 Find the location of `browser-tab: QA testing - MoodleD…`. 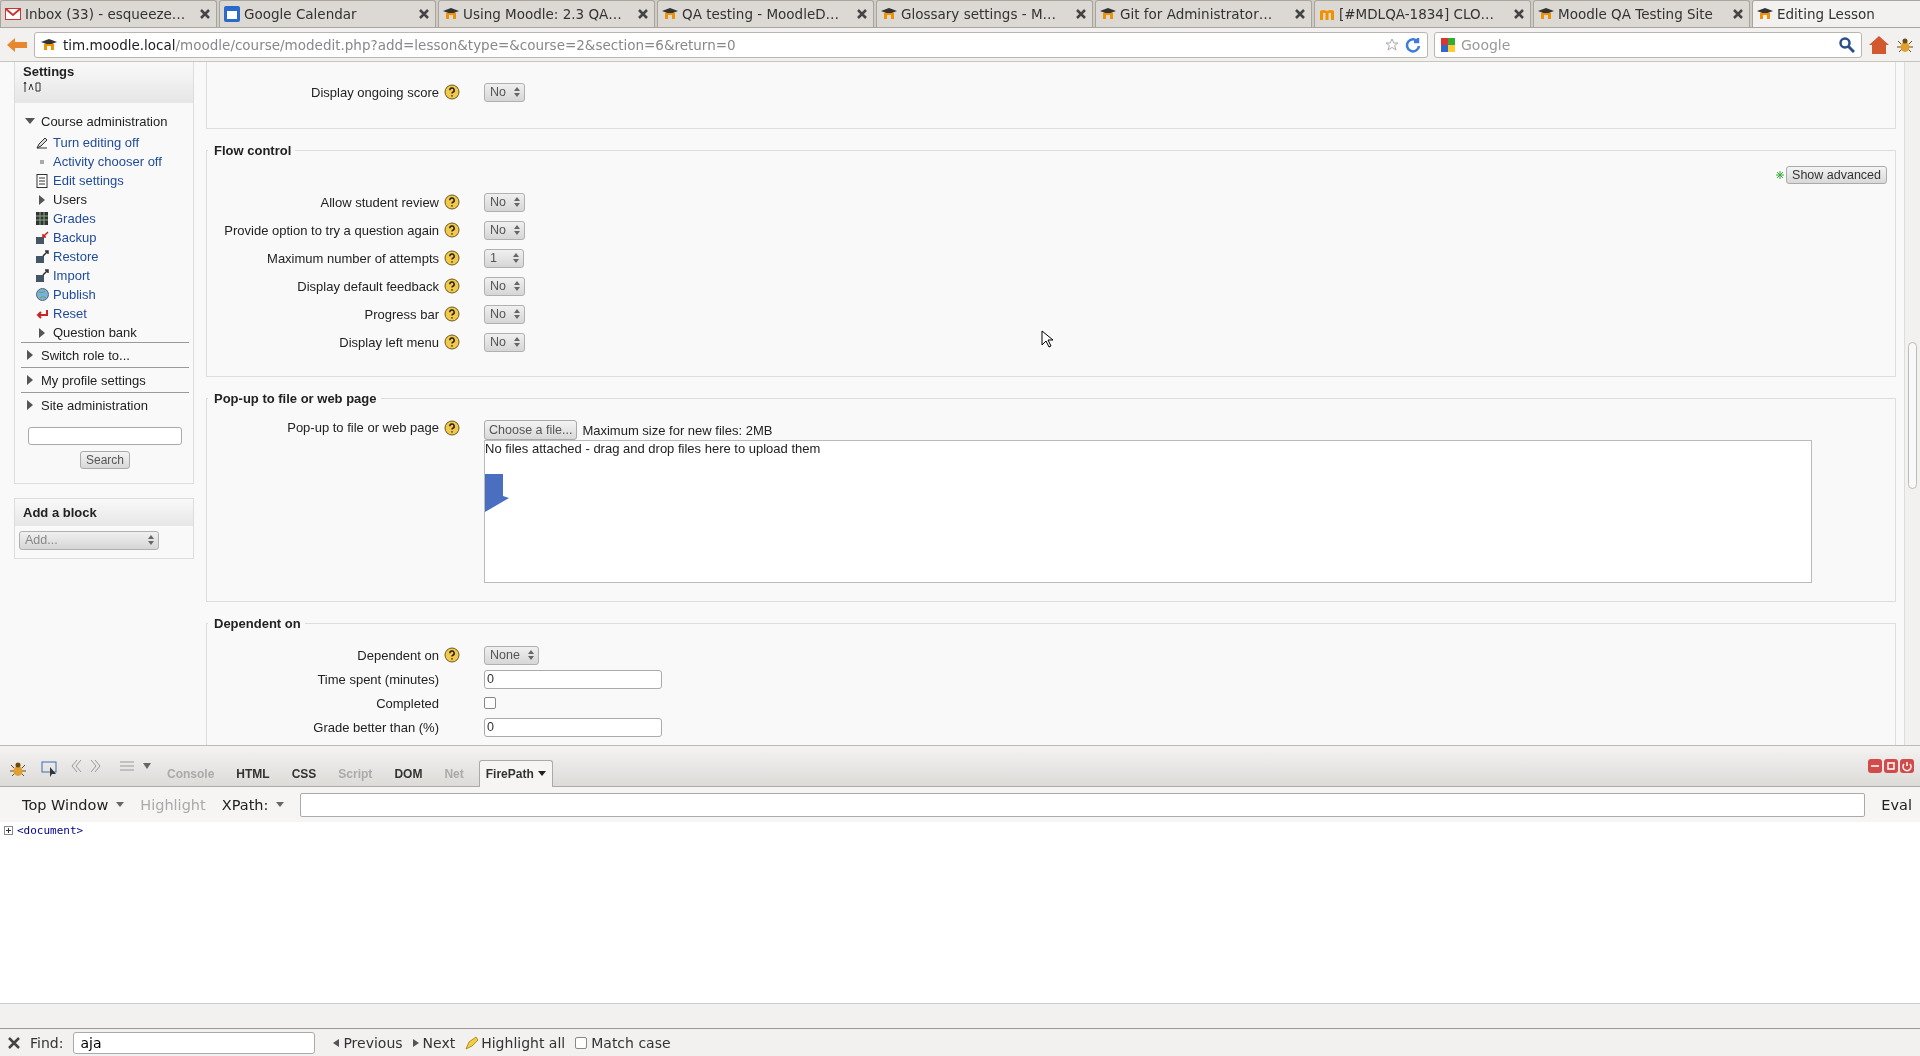

browser-tab: QA testing - MoodleD… is located at coordinates (765, 13).